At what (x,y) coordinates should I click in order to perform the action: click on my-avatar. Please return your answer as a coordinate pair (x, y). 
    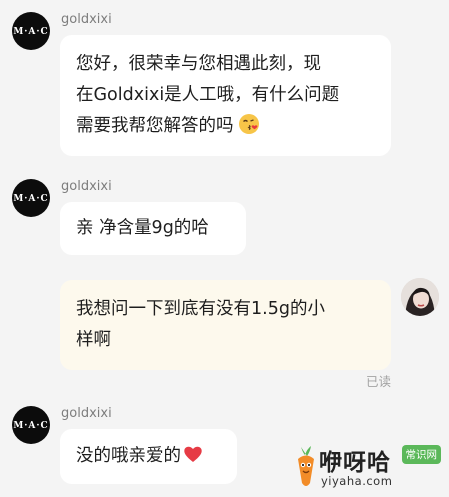
    Looking at the image, I should click on (420, 297).